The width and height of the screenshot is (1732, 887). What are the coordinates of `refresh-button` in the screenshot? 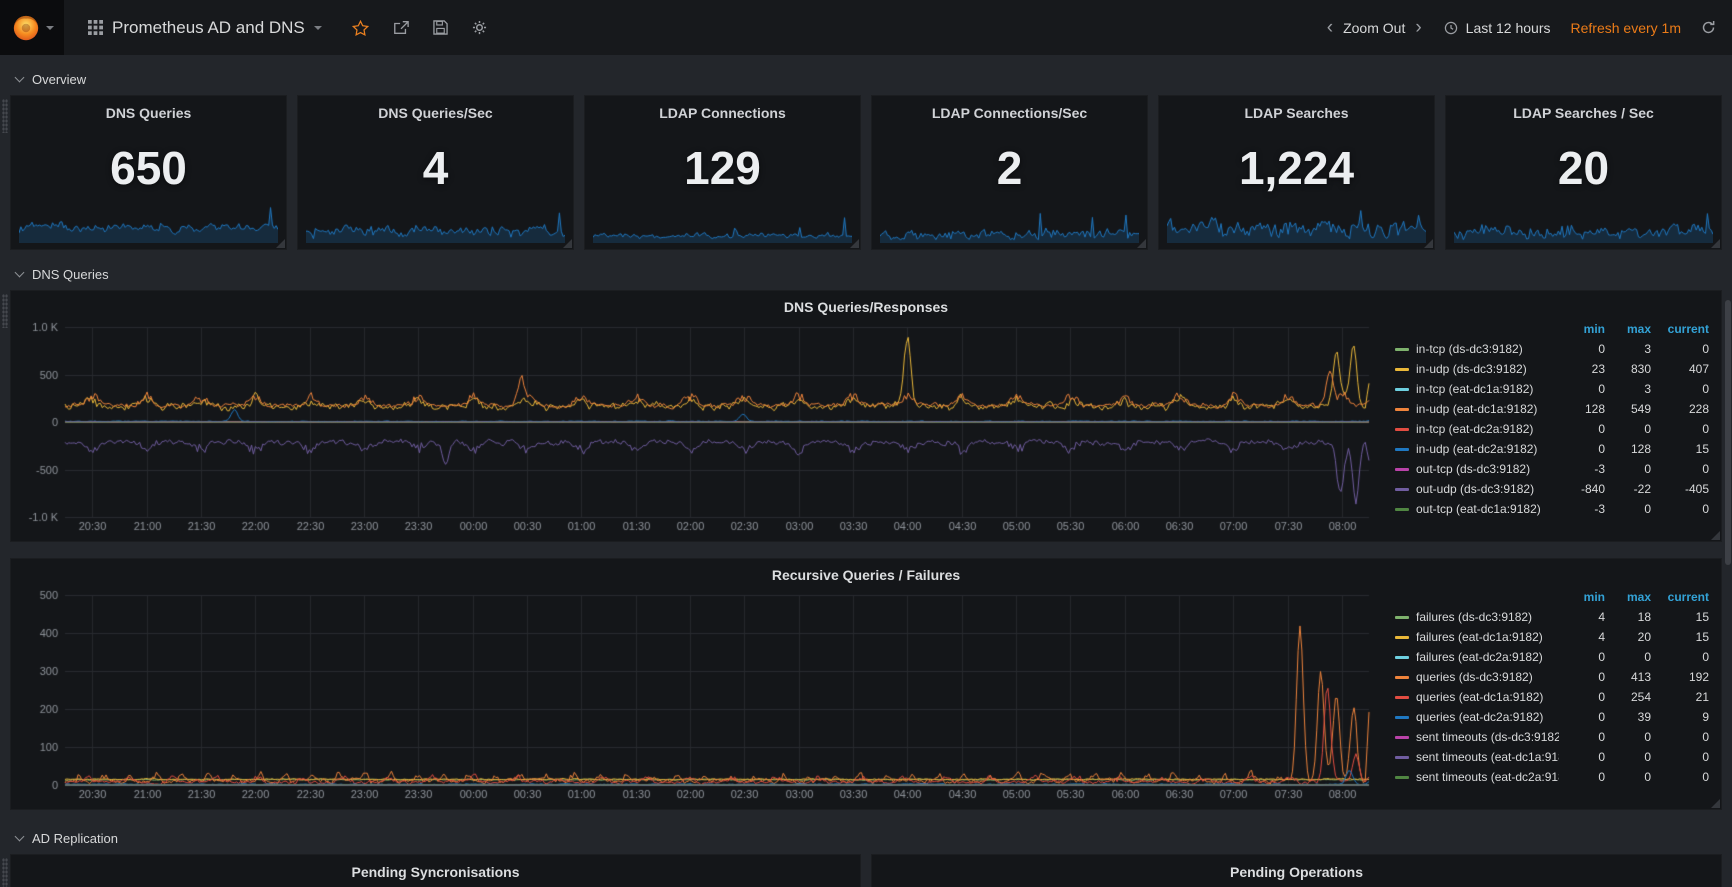 It's located at (1708, 27).